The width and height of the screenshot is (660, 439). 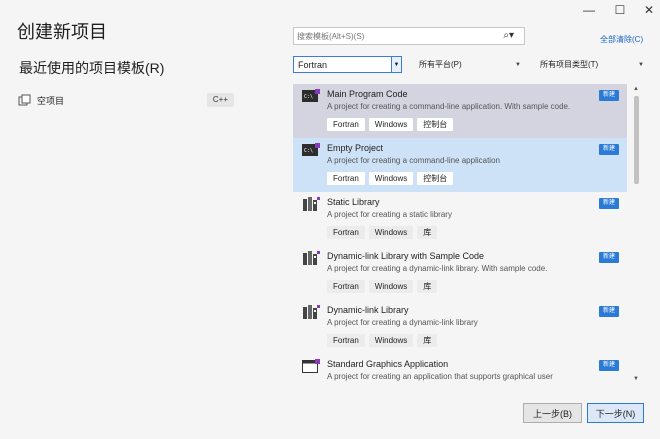 What do you see at coordinates (636, 140) in the screenshot?
I see `scrollbar-thumb` at bounding box center [636, 140].